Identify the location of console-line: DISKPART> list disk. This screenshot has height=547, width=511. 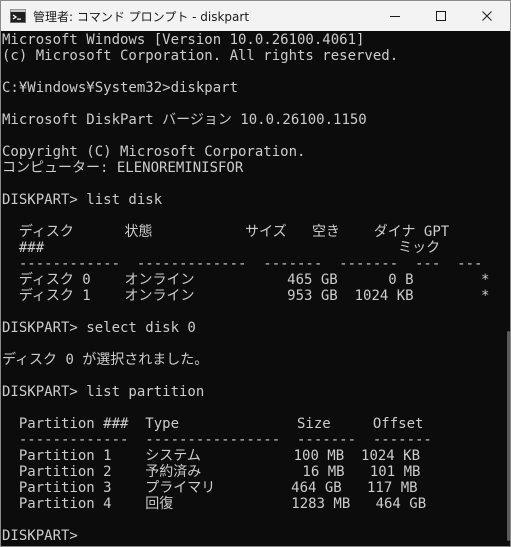
(82, 200).